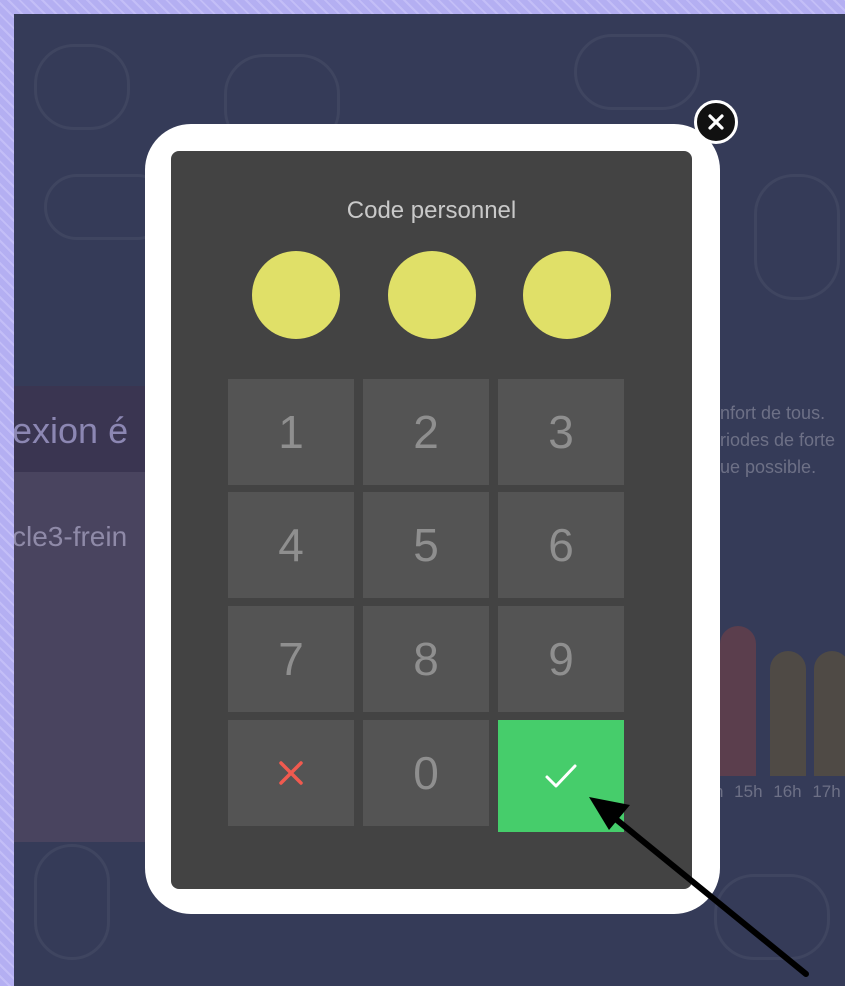  I want to click on pointer-arrow-annotation, so click(699, 887).